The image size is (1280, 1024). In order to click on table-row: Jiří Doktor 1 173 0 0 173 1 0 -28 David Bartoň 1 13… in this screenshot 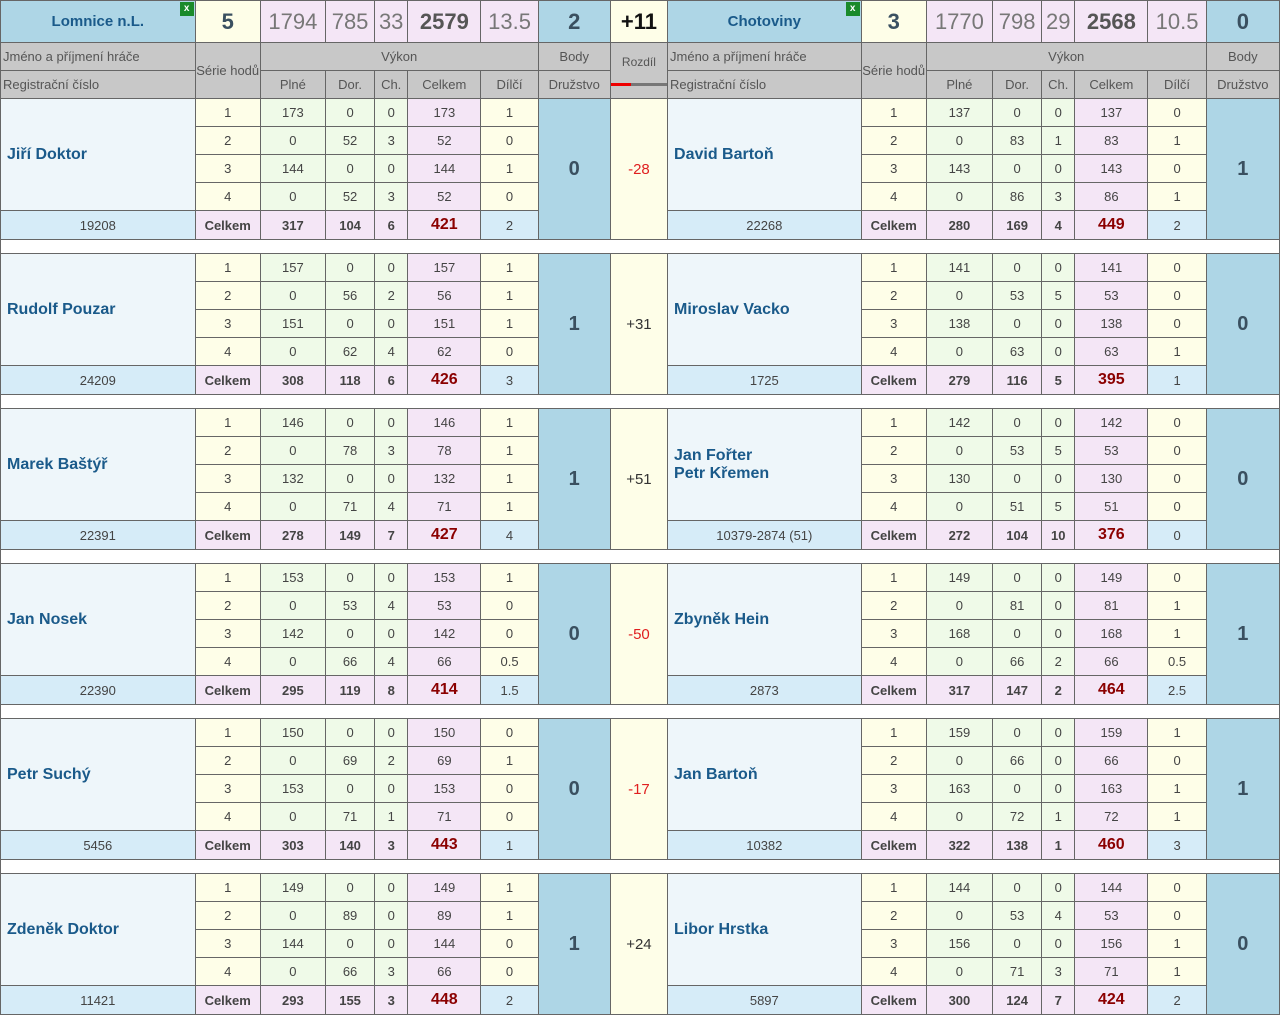, I will do `click(640, 169)`.